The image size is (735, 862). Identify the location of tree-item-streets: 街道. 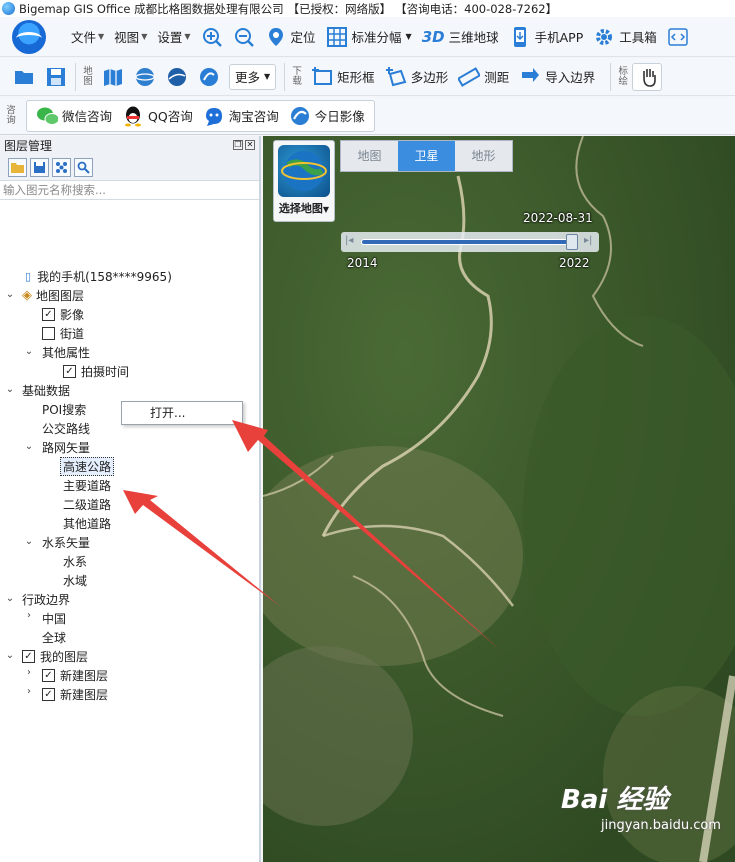
(63, 333).